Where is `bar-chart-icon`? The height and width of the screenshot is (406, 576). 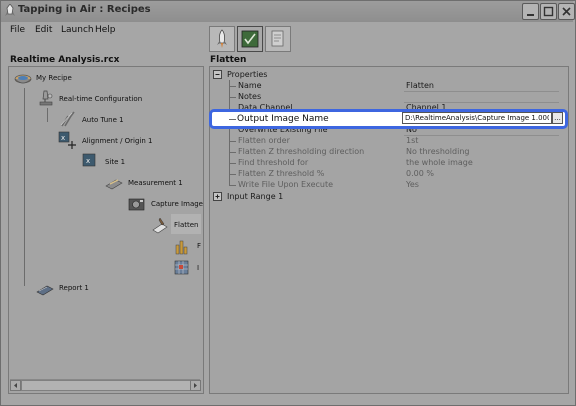 bar-chart-icon is located at coordinates (183, 246).